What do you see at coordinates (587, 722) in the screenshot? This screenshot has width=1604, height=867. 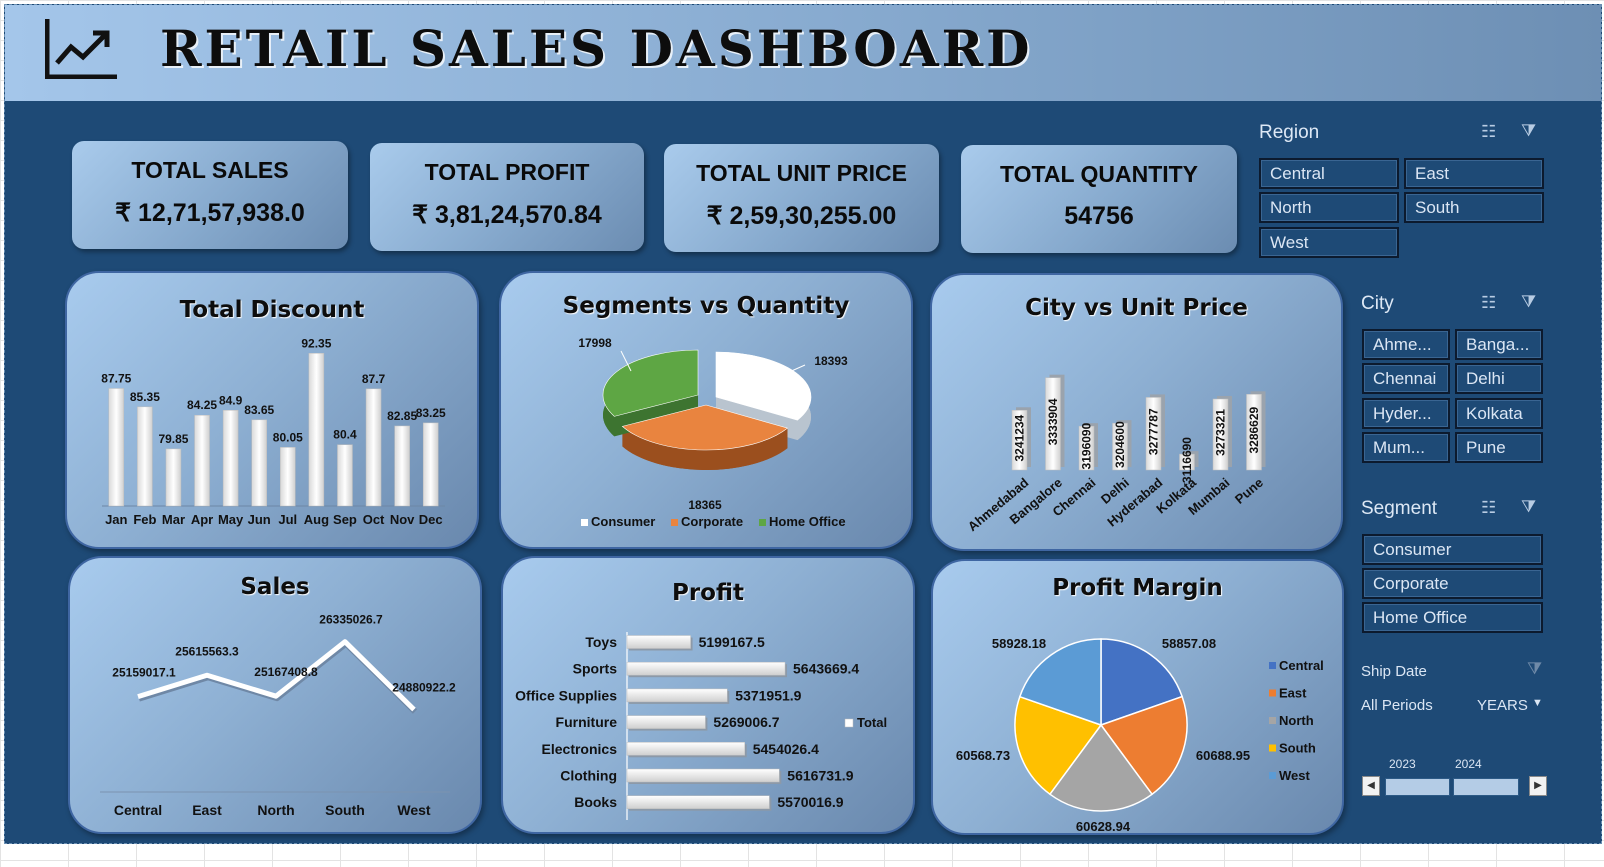 I see `tick-label: Furniture` at bounding box center [587, 722].